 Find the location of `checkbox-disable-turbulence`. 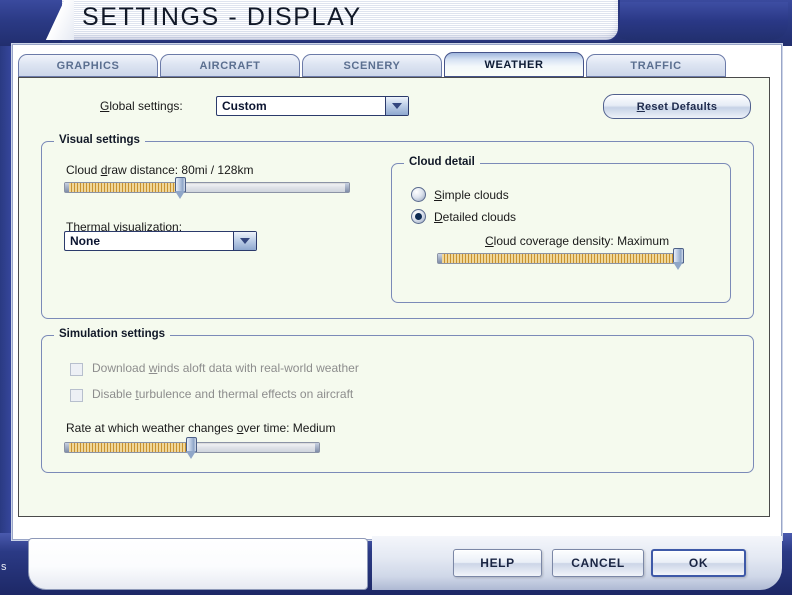

checkbox-disable-turbulence is located at coordinates (76, 395).